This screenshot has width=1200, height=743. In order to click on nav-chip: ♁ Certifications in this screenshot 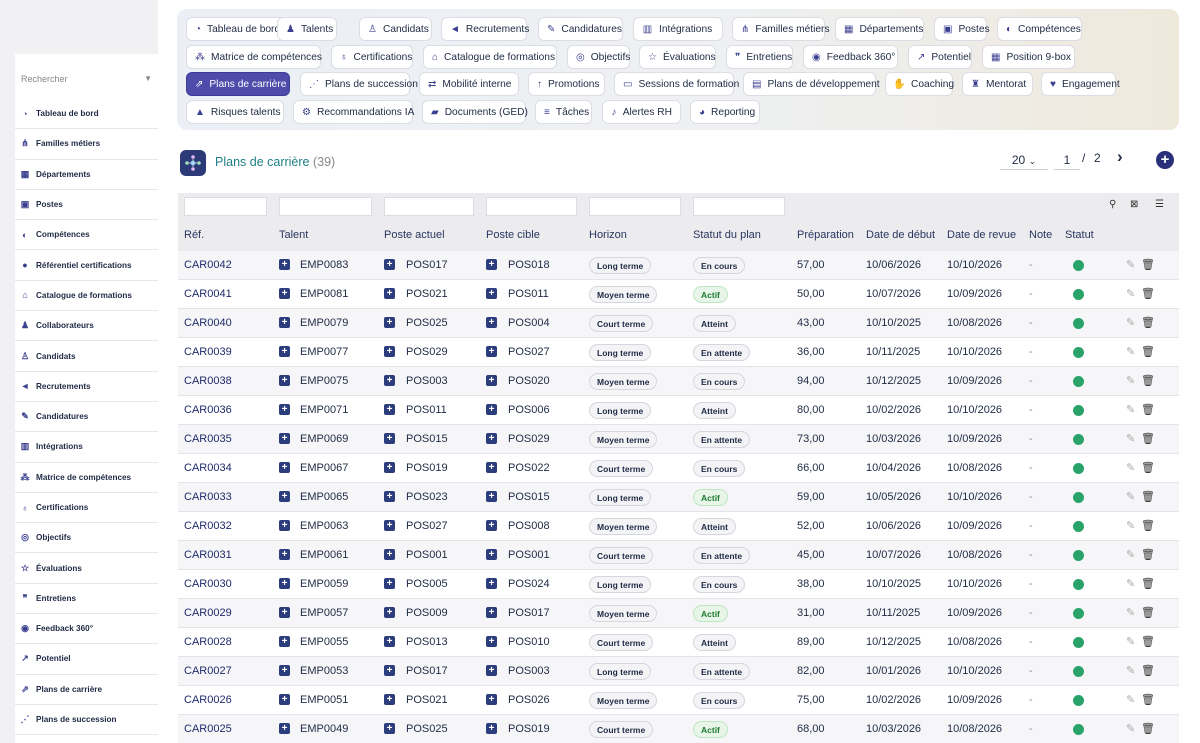, I will do `click(372, 57)`.